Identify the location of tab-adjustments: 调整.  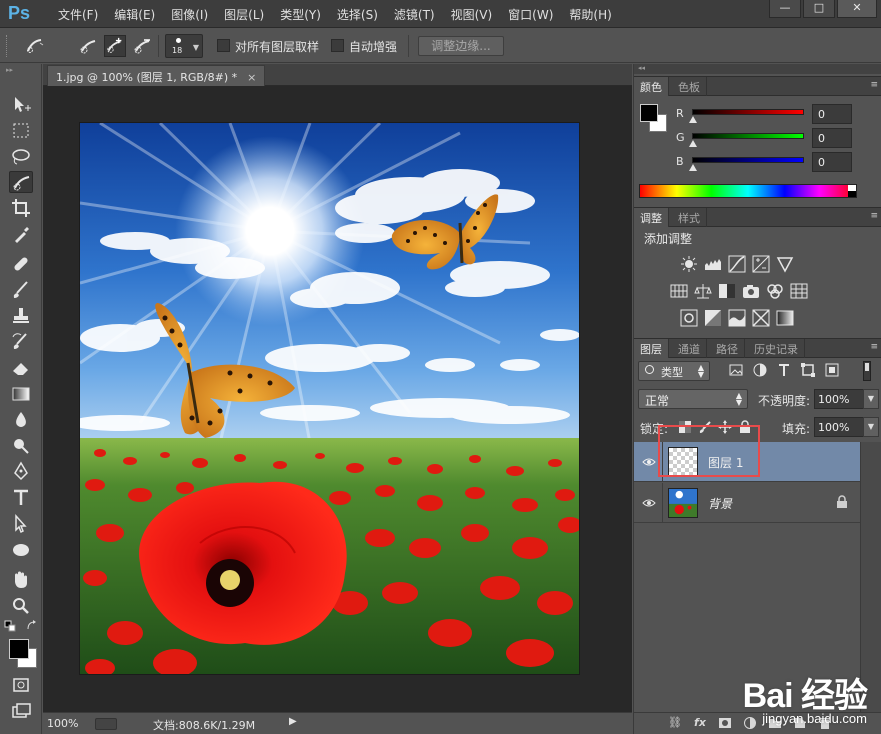
(651, 217).